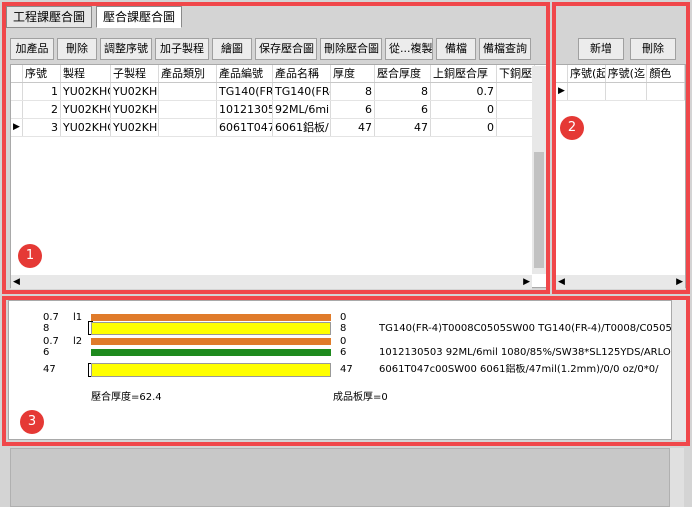 The height and width of the screenshot is (507, 692). Describe the element at coordinates (30, 256) in the screenshot. I see `marker-badge: 1` at that location.